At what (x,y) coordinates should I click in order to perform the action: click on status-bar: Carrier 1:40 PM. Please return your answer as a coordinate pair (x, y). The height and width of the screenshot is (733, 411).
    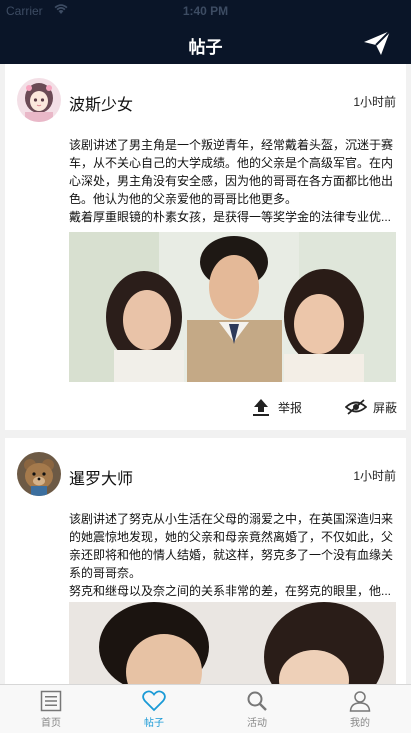
    Looking at the image, I should click on (205, 11).